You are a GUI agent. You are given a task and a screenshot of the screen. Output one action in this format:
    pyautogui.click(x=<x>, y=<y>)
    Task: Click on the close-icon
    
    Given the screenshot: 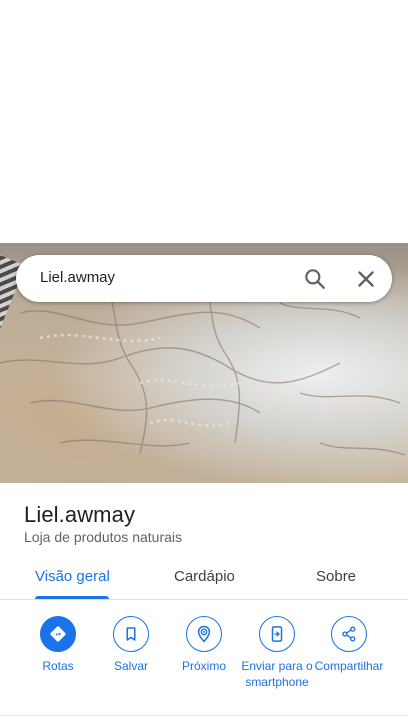 What is the action you would take?
    pyautogui.click(x=366, y=279)
    